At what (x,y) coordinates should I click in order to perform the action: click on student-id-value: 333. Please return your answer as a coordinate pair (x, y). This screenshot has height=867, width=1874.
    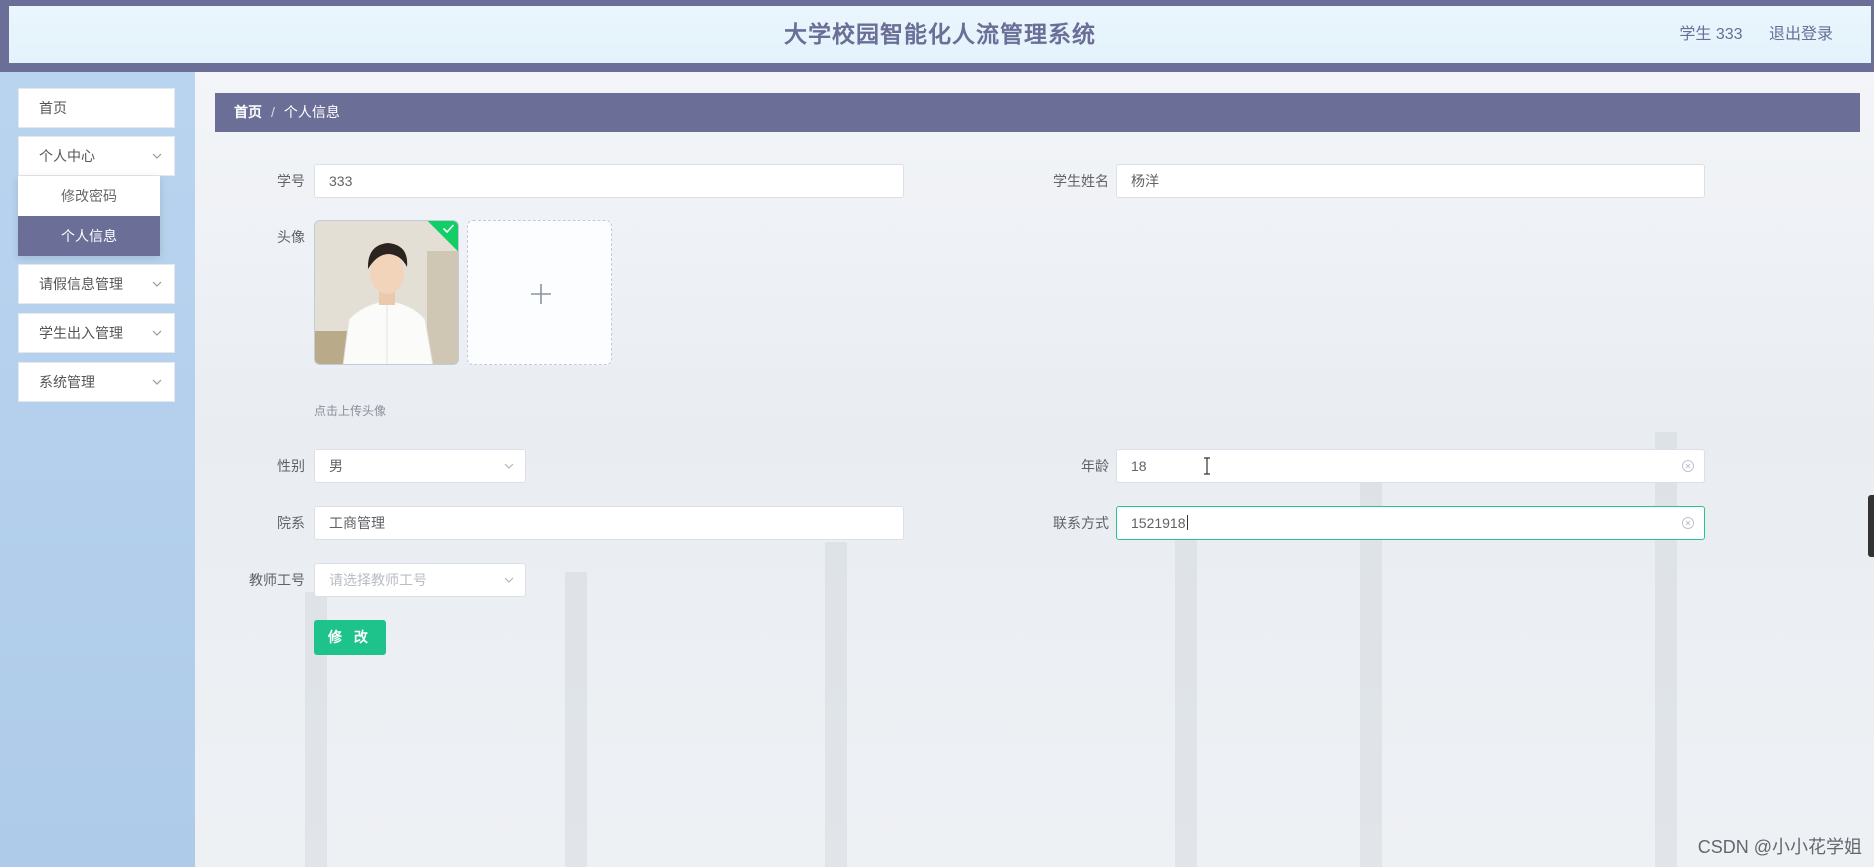
    Looking at the image, I should click on (341, 181).